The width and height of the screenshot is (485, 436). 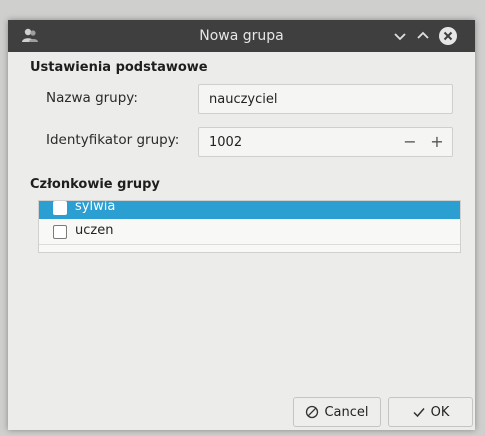 What do you see at coordinates (95, 207) in the screenshot?
I see `member-label: sylwia` at bounding box center [95, 207].